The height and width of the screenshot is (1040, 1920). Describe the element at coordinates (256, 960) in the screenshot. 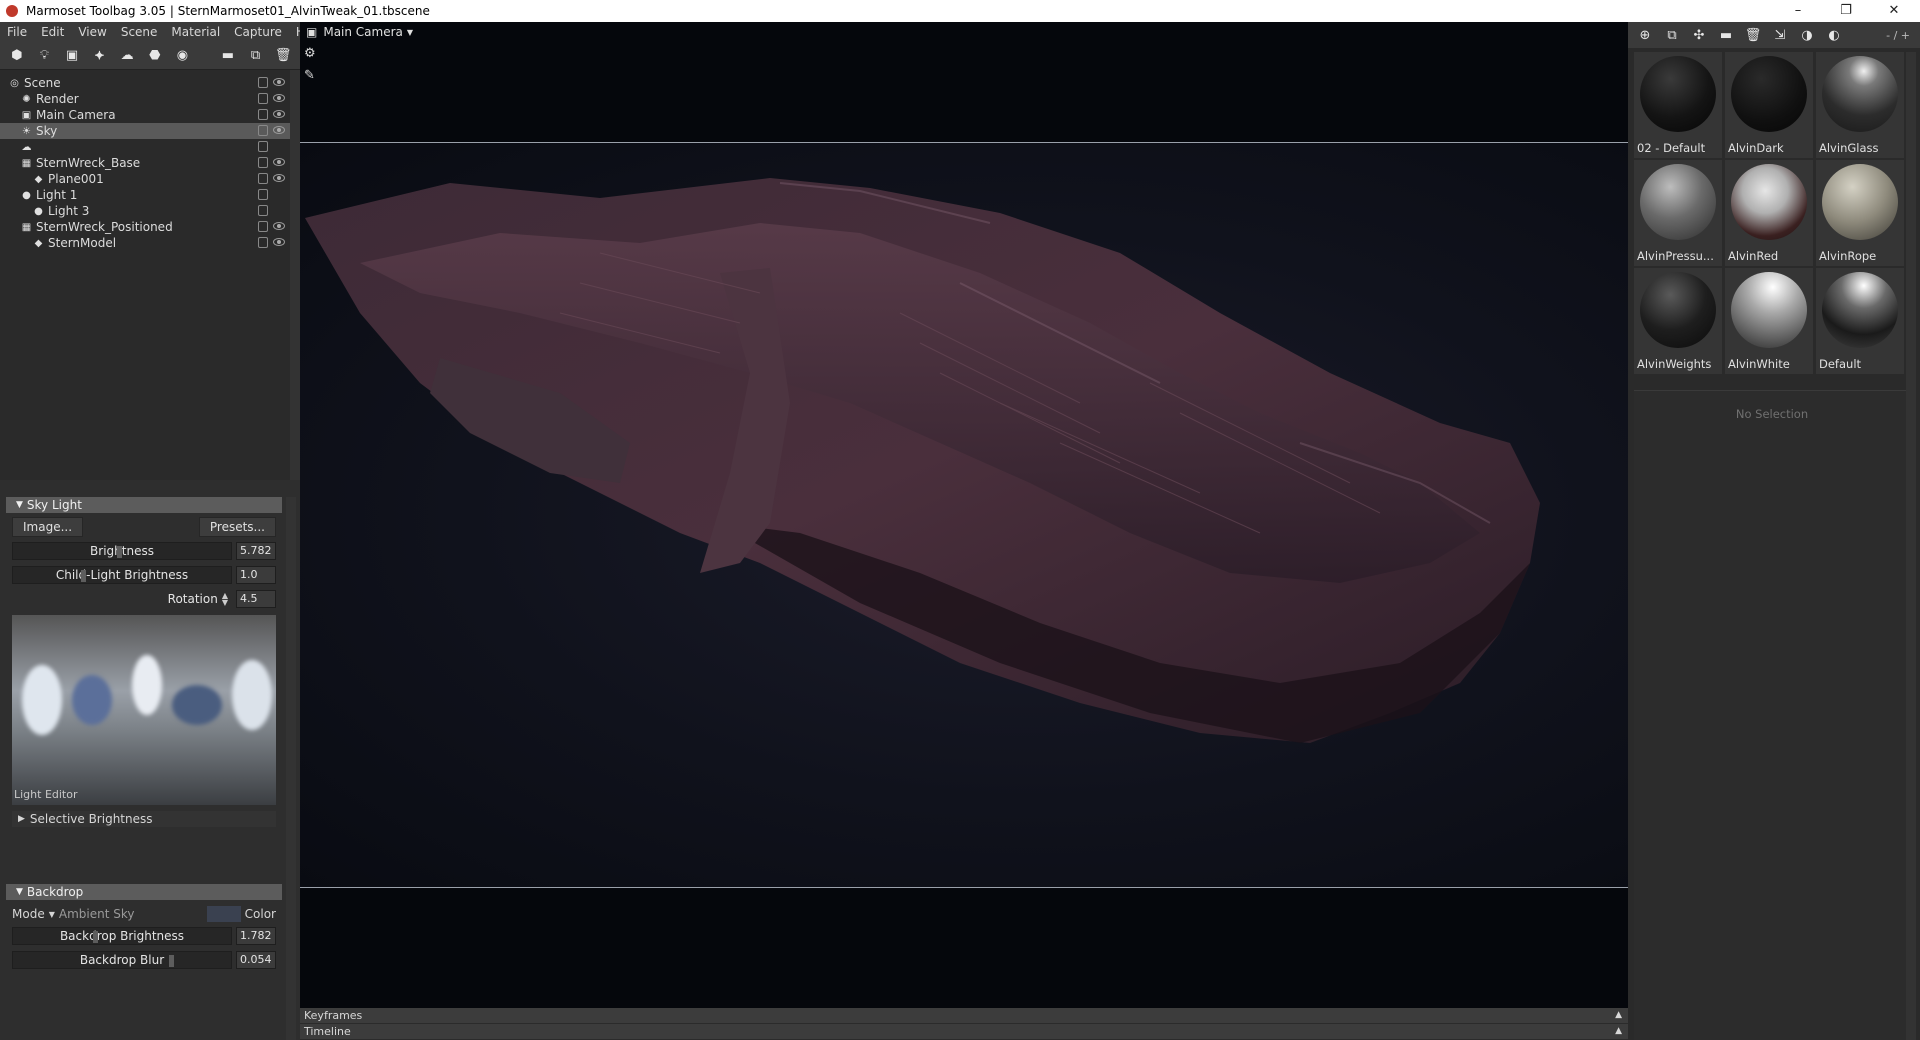

I see `backdrop-blur-value: 0.054` at that location.